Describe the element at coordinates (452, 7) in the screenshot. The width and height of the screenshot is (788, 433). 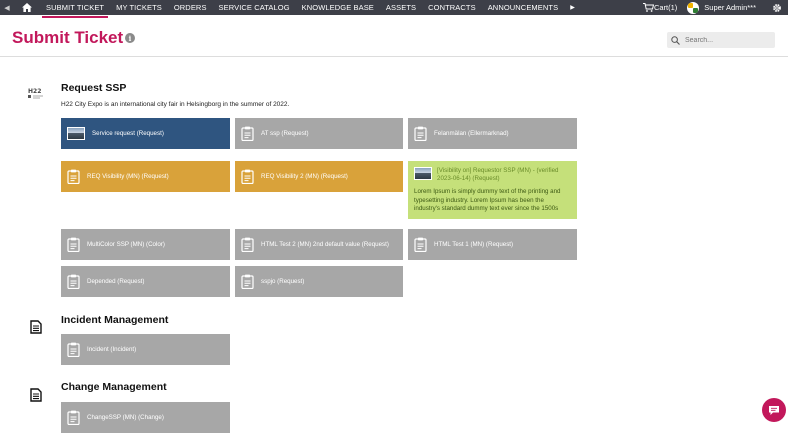
I see `nav-item-contracts: CONTRACTS` at that location.